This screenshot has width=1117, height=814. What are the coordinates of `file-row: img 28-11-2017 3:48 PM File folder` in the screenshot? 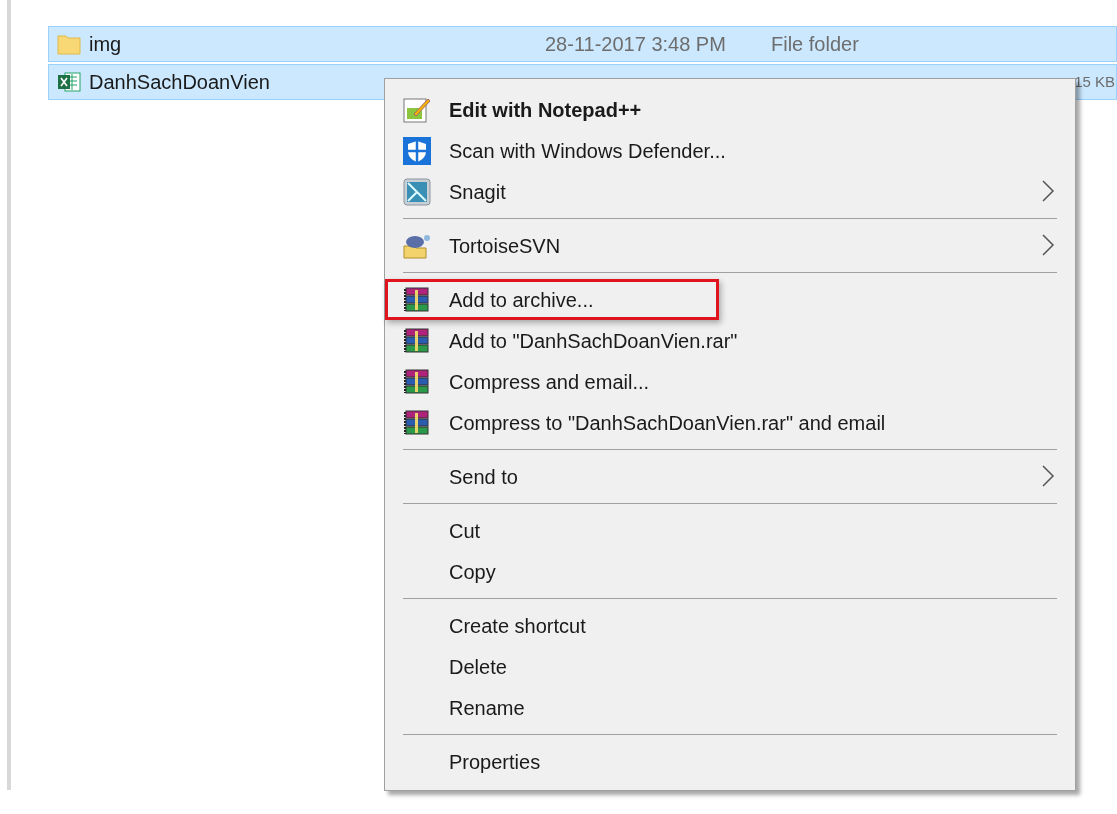 It's located at (582, 44).